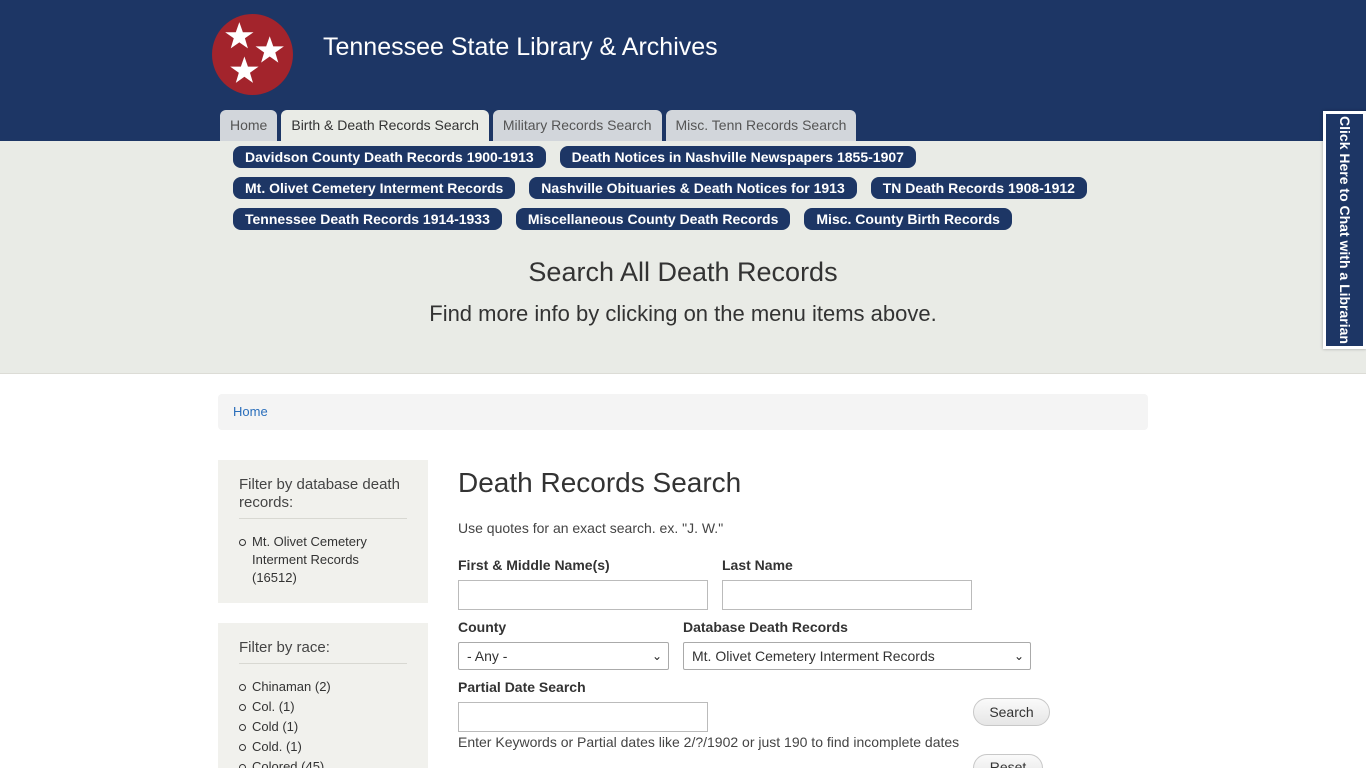 The width and height of the screenshot is (1366, 768). What do you see at coordinates (250, 411) in the screenshot?
I see `breadcrumb-home-link: Home` at bounding box center [250, 411].